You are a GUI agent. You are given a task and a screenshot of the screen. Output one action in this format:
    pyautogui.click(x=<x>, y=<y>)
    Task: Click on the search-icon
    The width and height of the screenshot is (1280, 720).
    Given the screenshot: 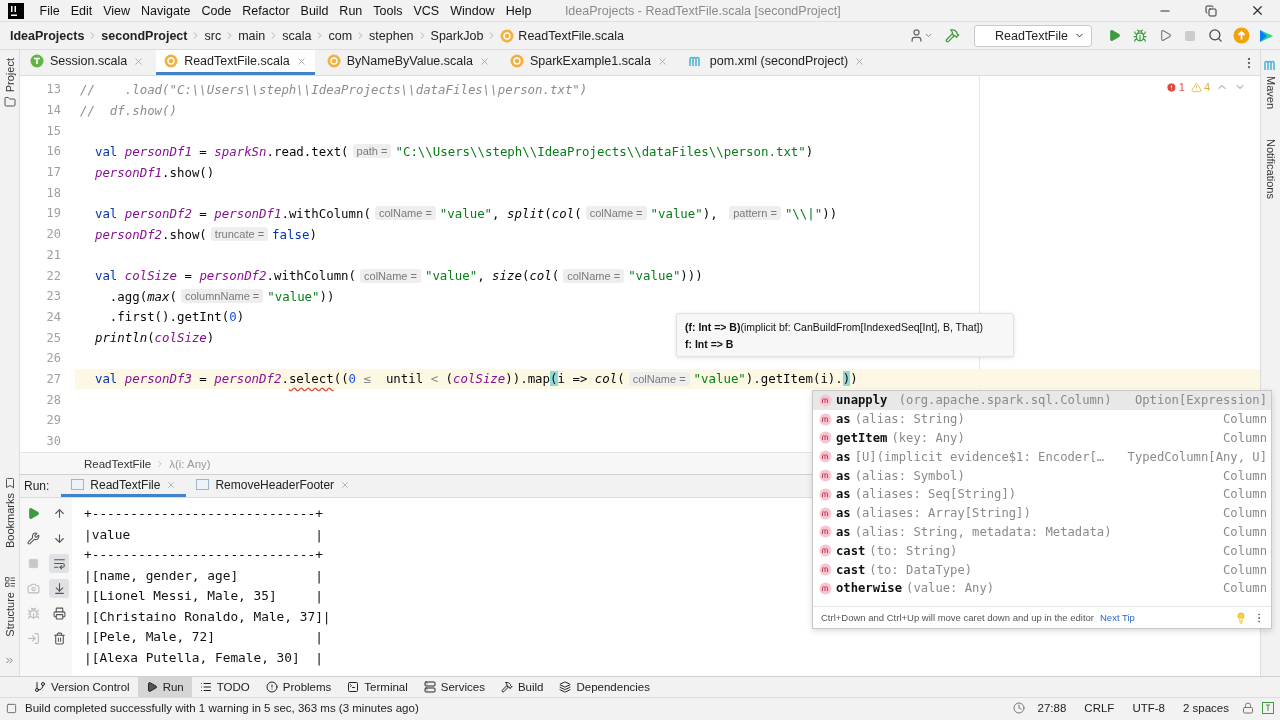 What is the action you would take?
    pyautogui.click(x=1215, y=35)
    